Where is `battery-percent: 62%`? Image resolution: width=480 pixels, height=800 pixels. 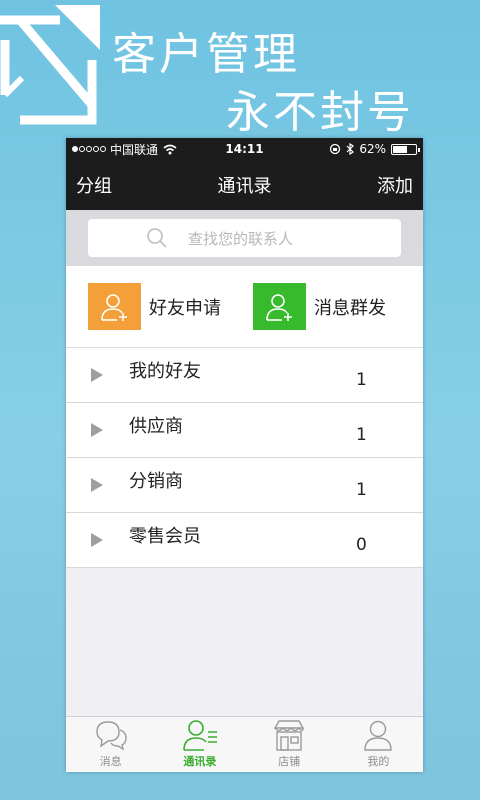 battery-percent: 62% is located at coordinates (372, 149).